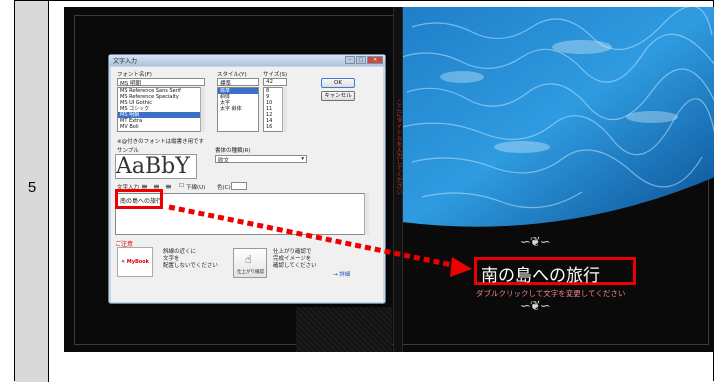 The image size is (714, 382). Describe the element at coordinates (350, 60) in the screenshot. I see `minimize-icon: –` at that location.